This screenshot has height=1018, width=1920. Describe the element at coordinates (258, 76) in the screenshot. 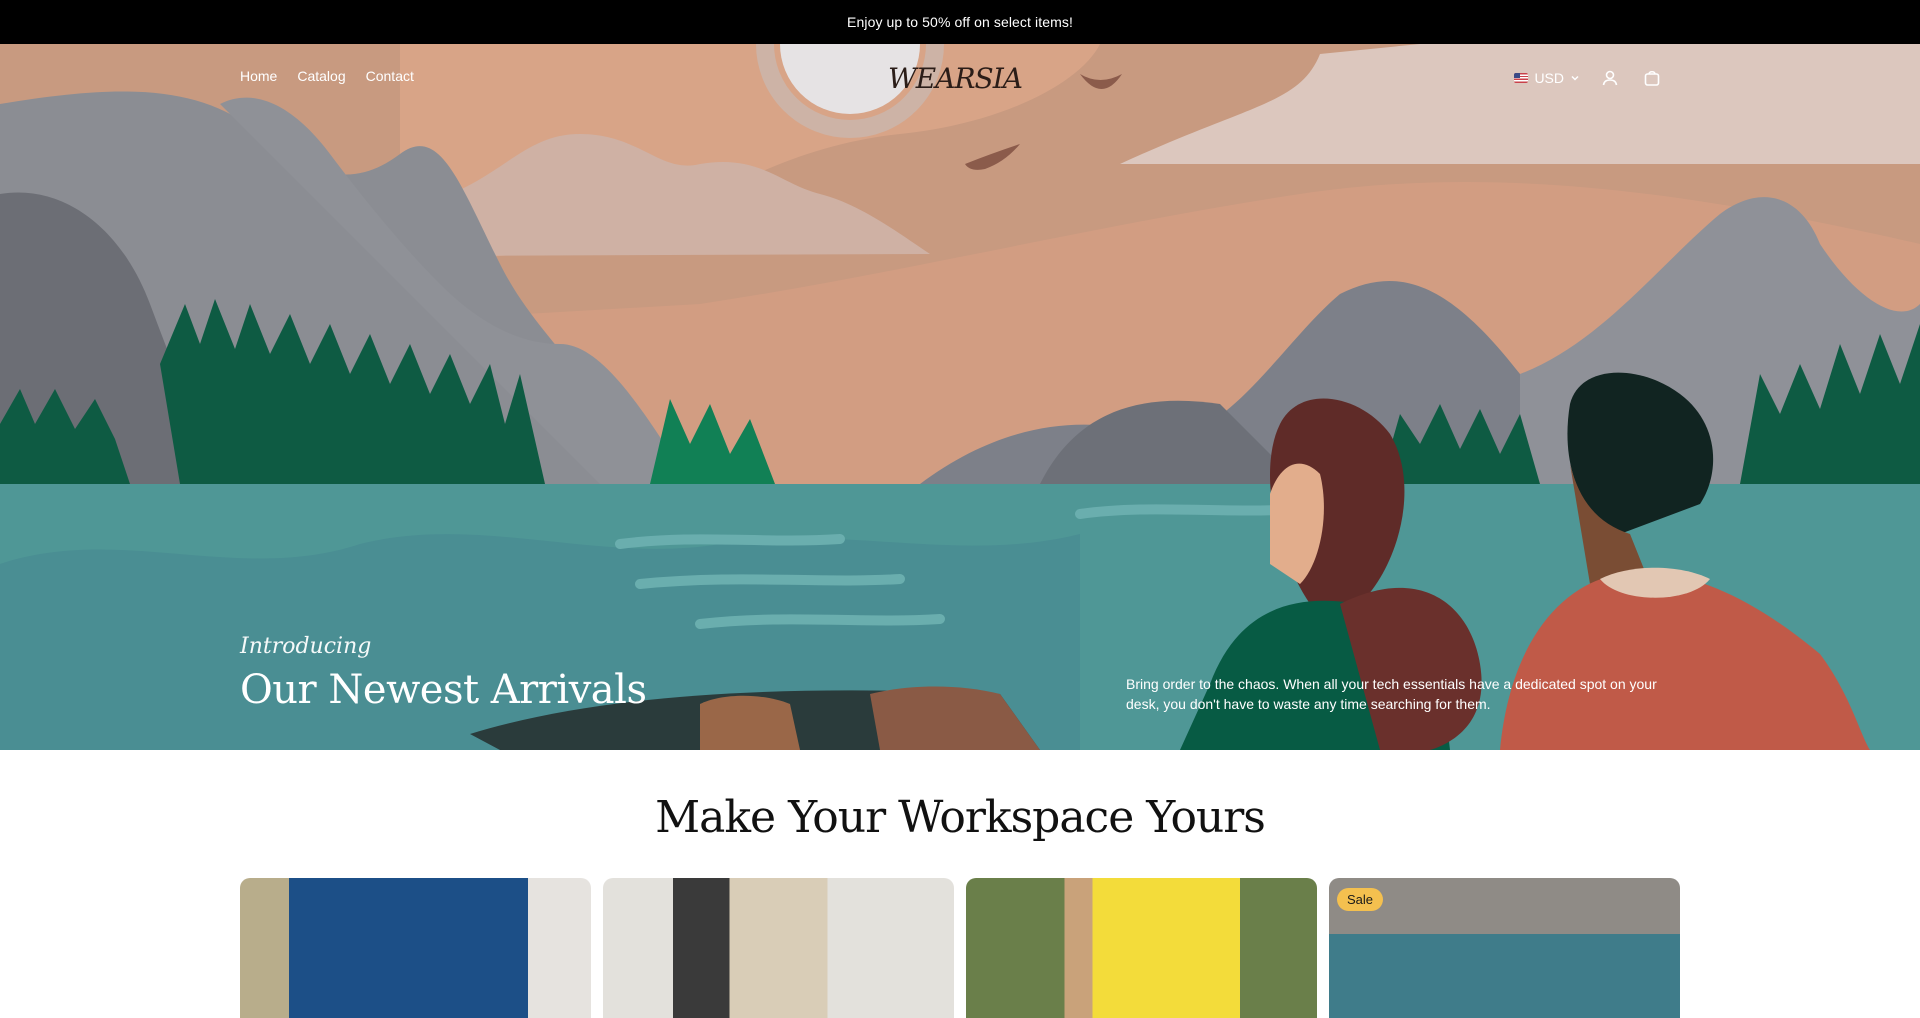

I see `nav-link-home: Home` at that location.